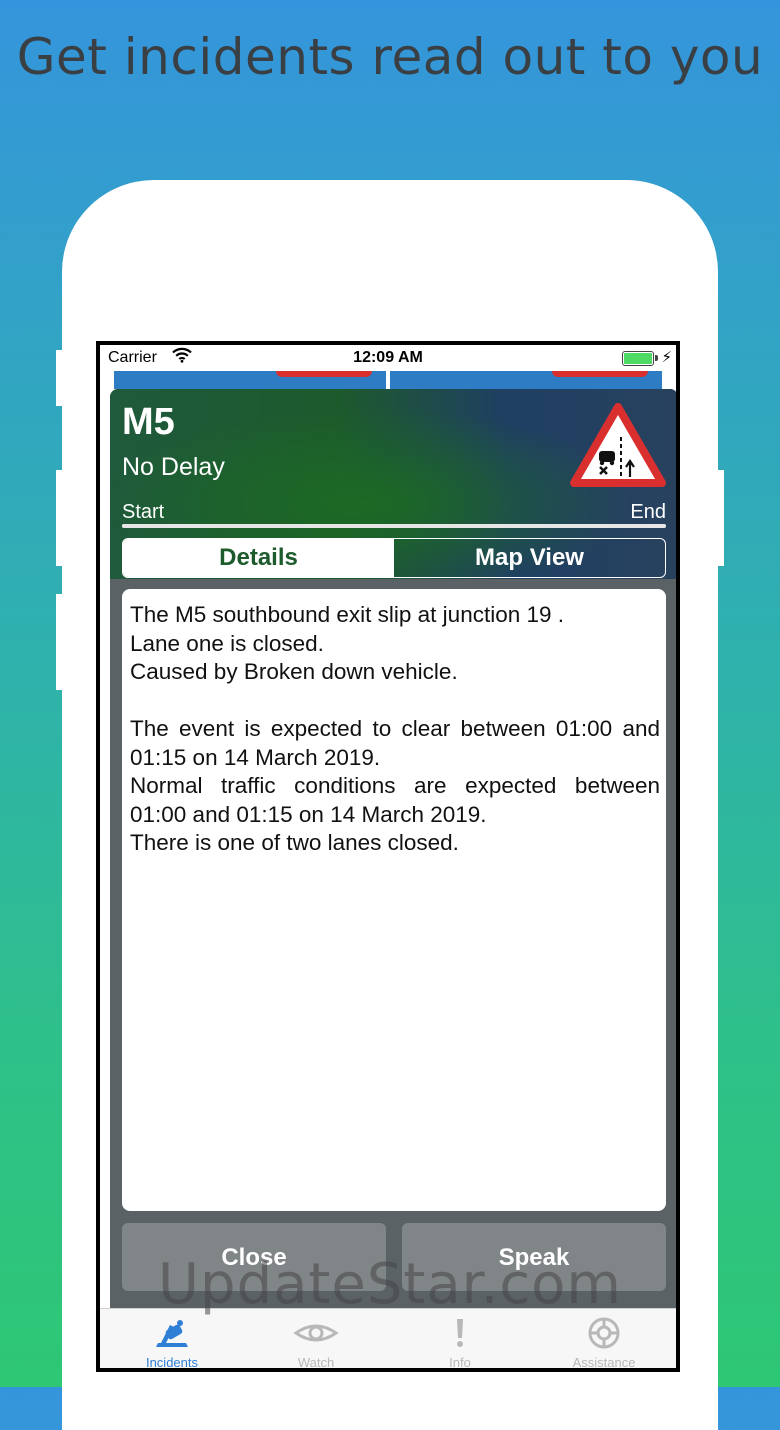  What do you see at coordinates (316, 1333) in the screenshot?
I see `eye-icon` at bounding box center [316, 1333].